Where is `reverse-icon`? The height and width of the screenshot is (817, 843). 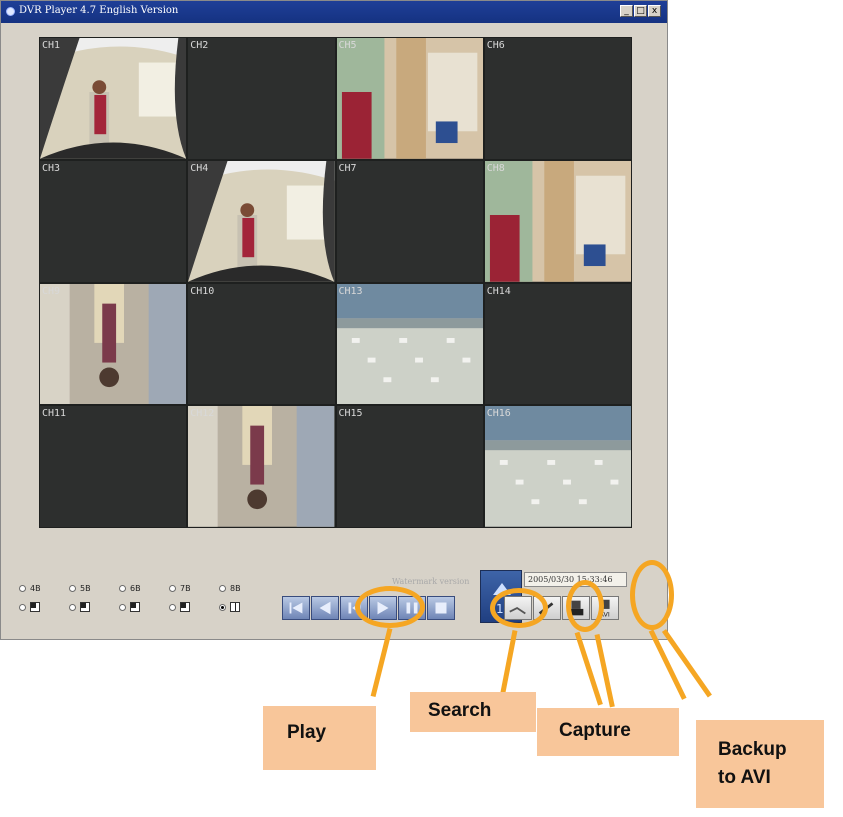
reverse-icon is located at coordinates (325, 608).